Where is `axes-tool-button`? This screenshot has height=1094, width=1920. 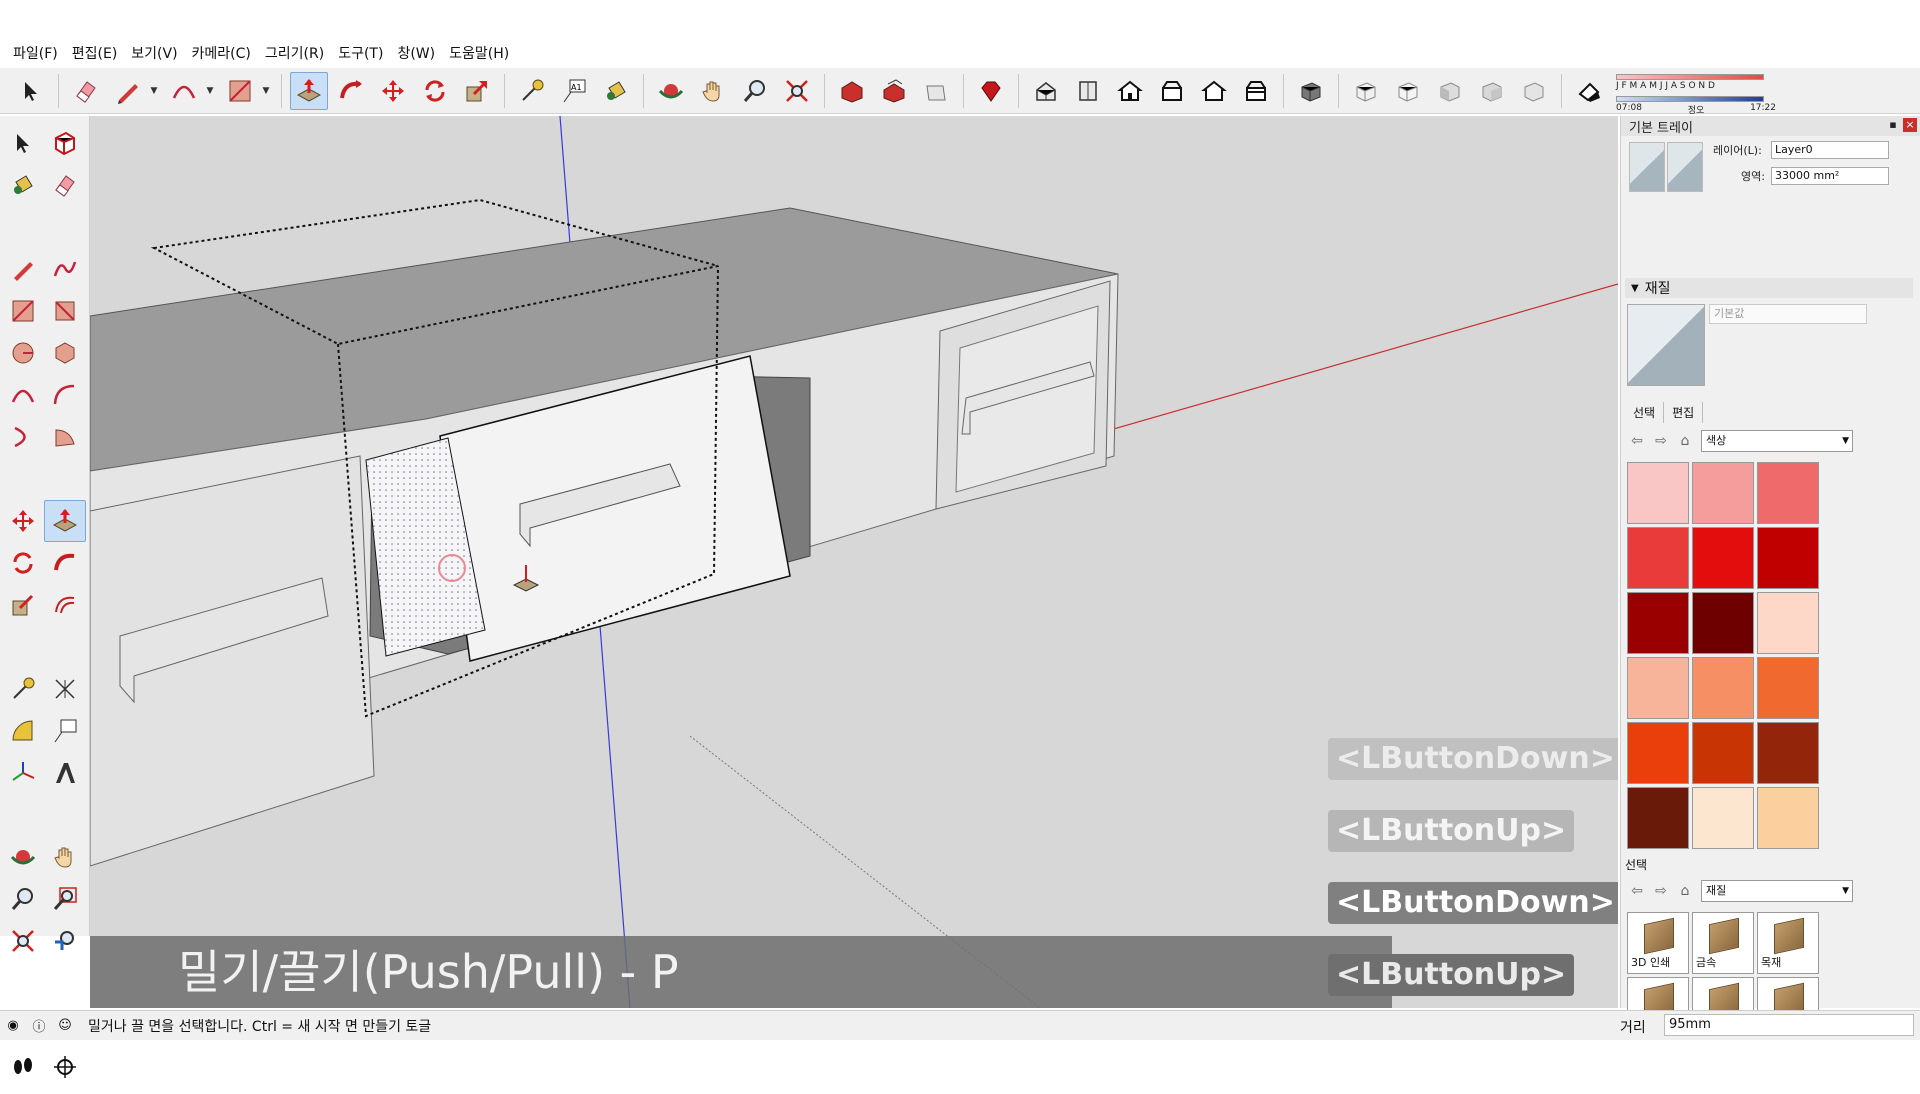
axes-tool-button is located at coordinates (23, 773).